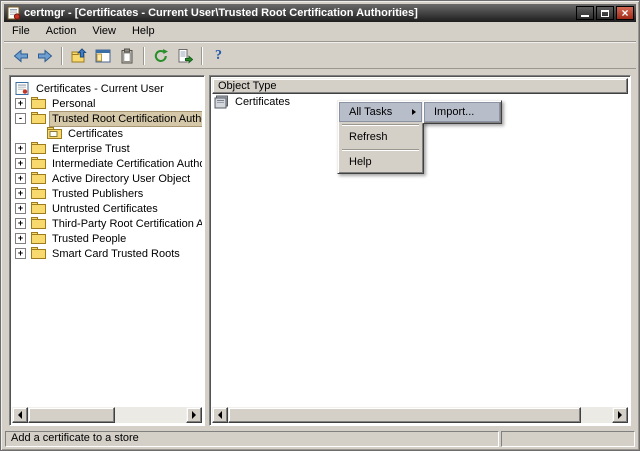  Describe the element at coordinates (252, 439) in the screenshot. I see `status-message: Add a certificate to a store` at that location.